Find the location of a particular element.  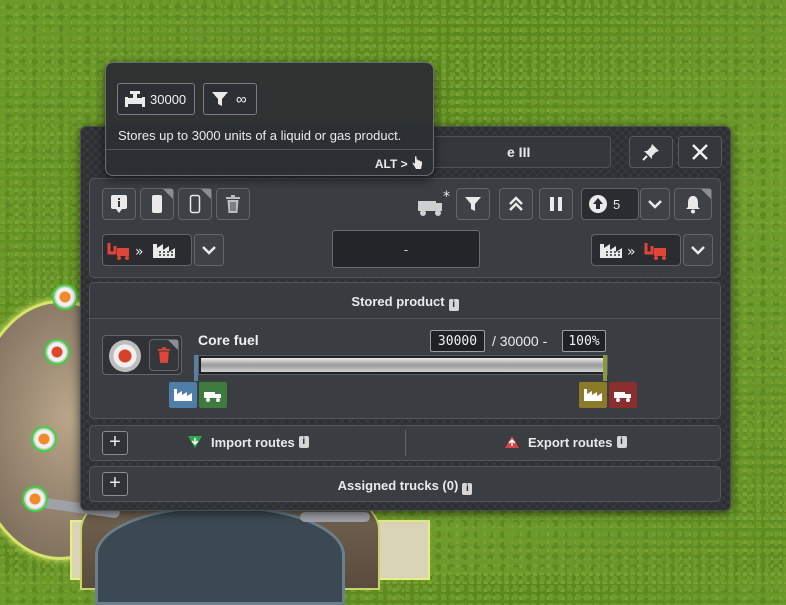

info-button is located at coordinates (119, 204).